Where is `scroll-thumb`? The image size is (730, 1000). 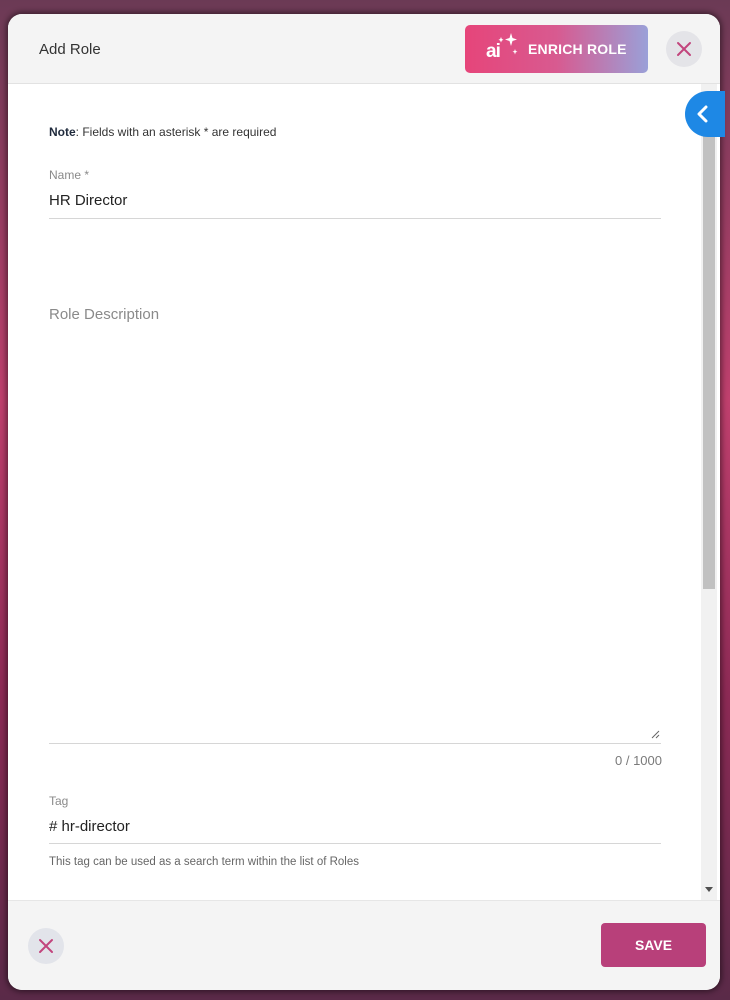
scroll-thumb is located at coordinates (709, 356).